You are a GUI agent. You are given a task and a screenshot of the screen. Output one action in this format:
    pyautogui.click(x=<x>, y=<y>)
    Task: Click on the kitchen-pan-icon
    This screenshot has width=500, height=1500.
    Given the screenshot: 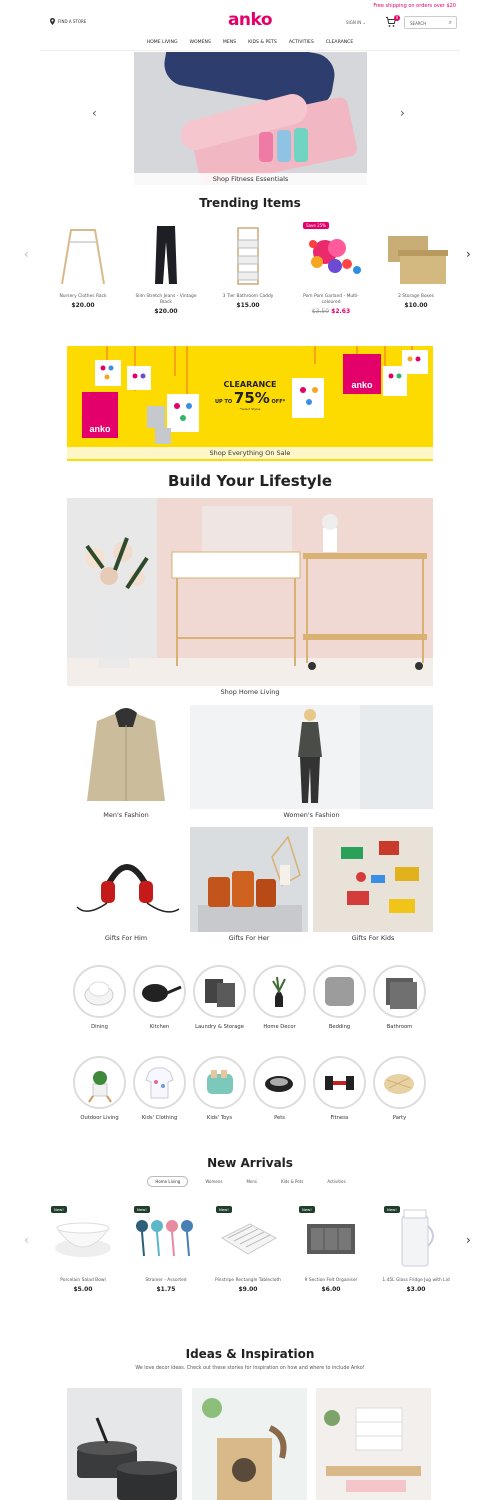 What is the action you would take?
    pyautogui.click(x=159, y=991)
    